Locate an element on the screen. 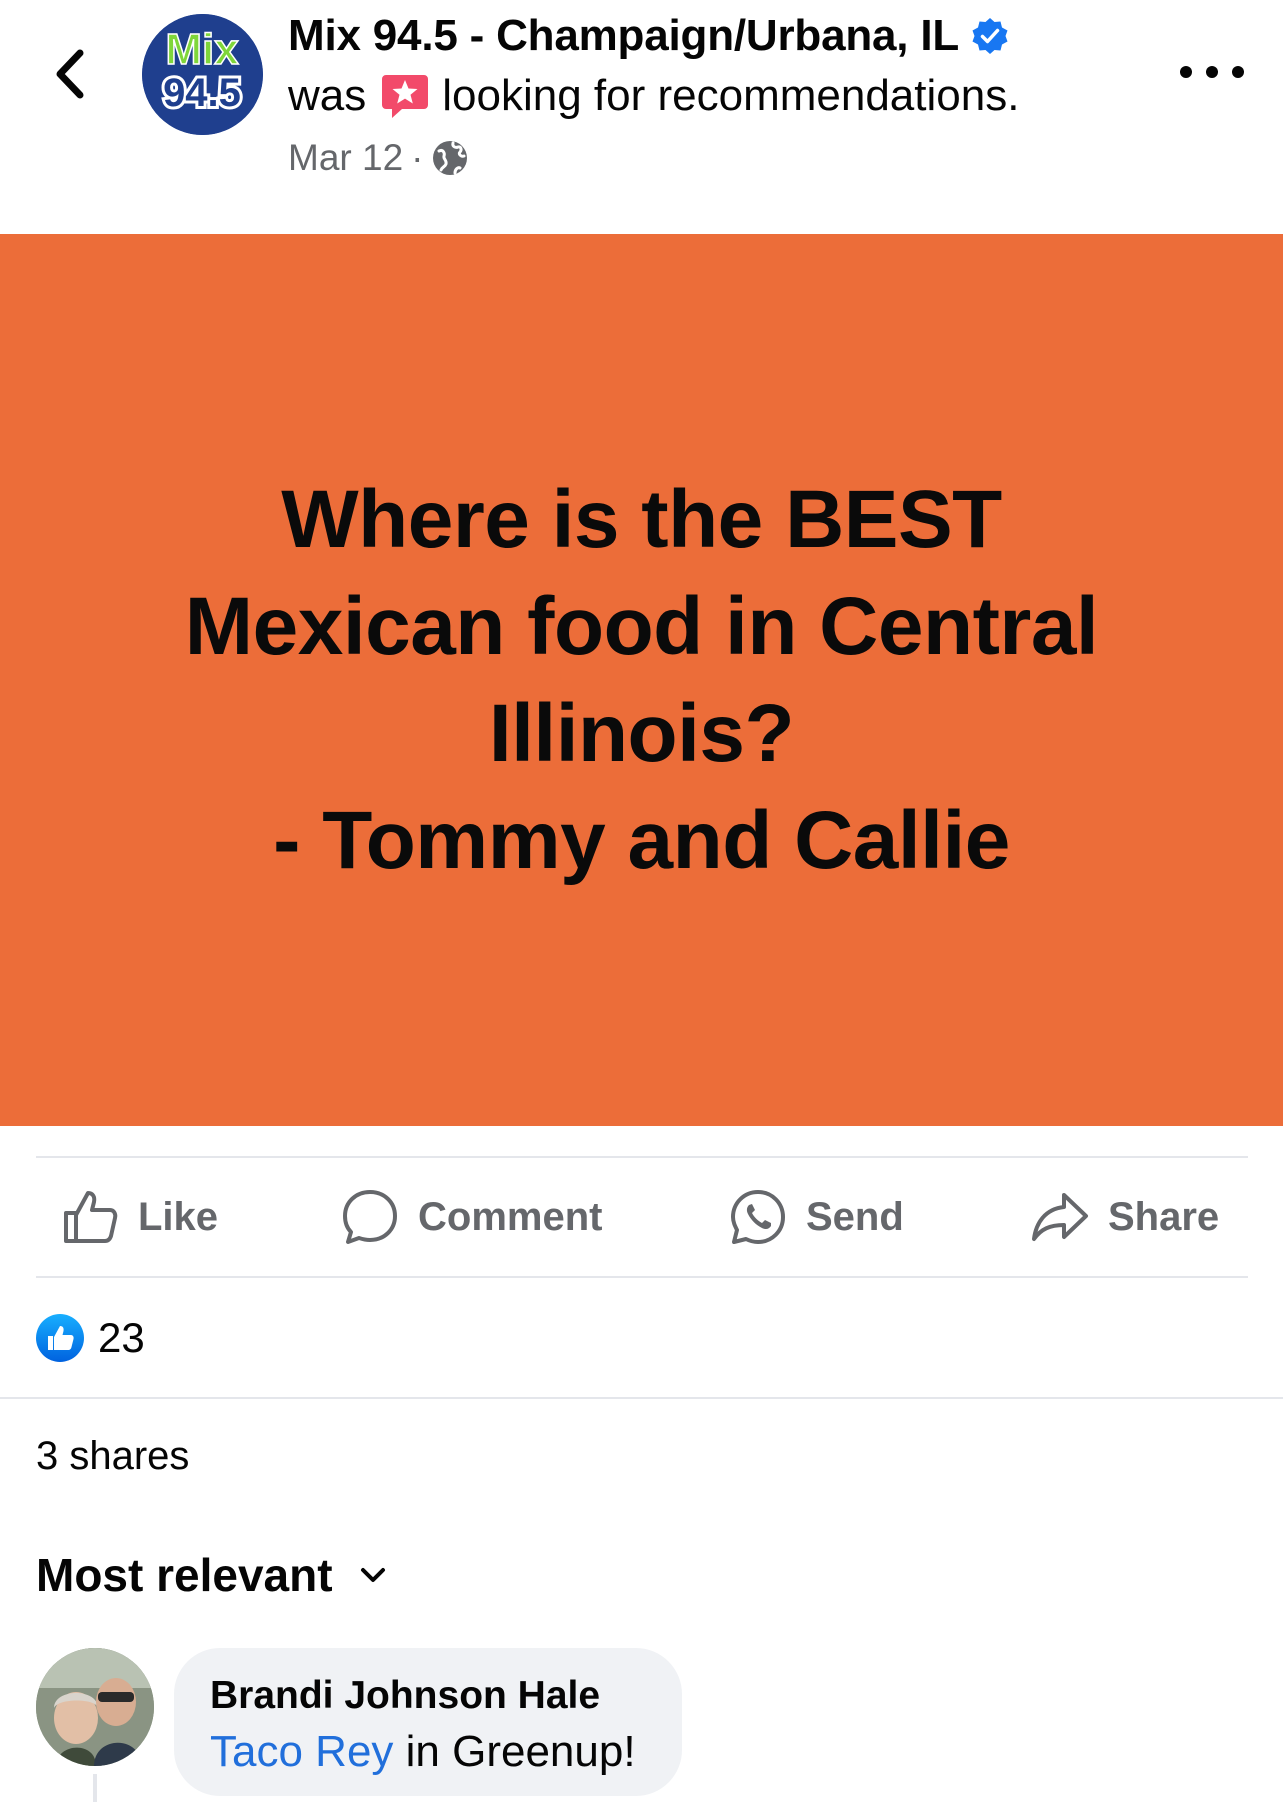  post-text-line: Mexican food in Central is located at coordinates (641, 626).